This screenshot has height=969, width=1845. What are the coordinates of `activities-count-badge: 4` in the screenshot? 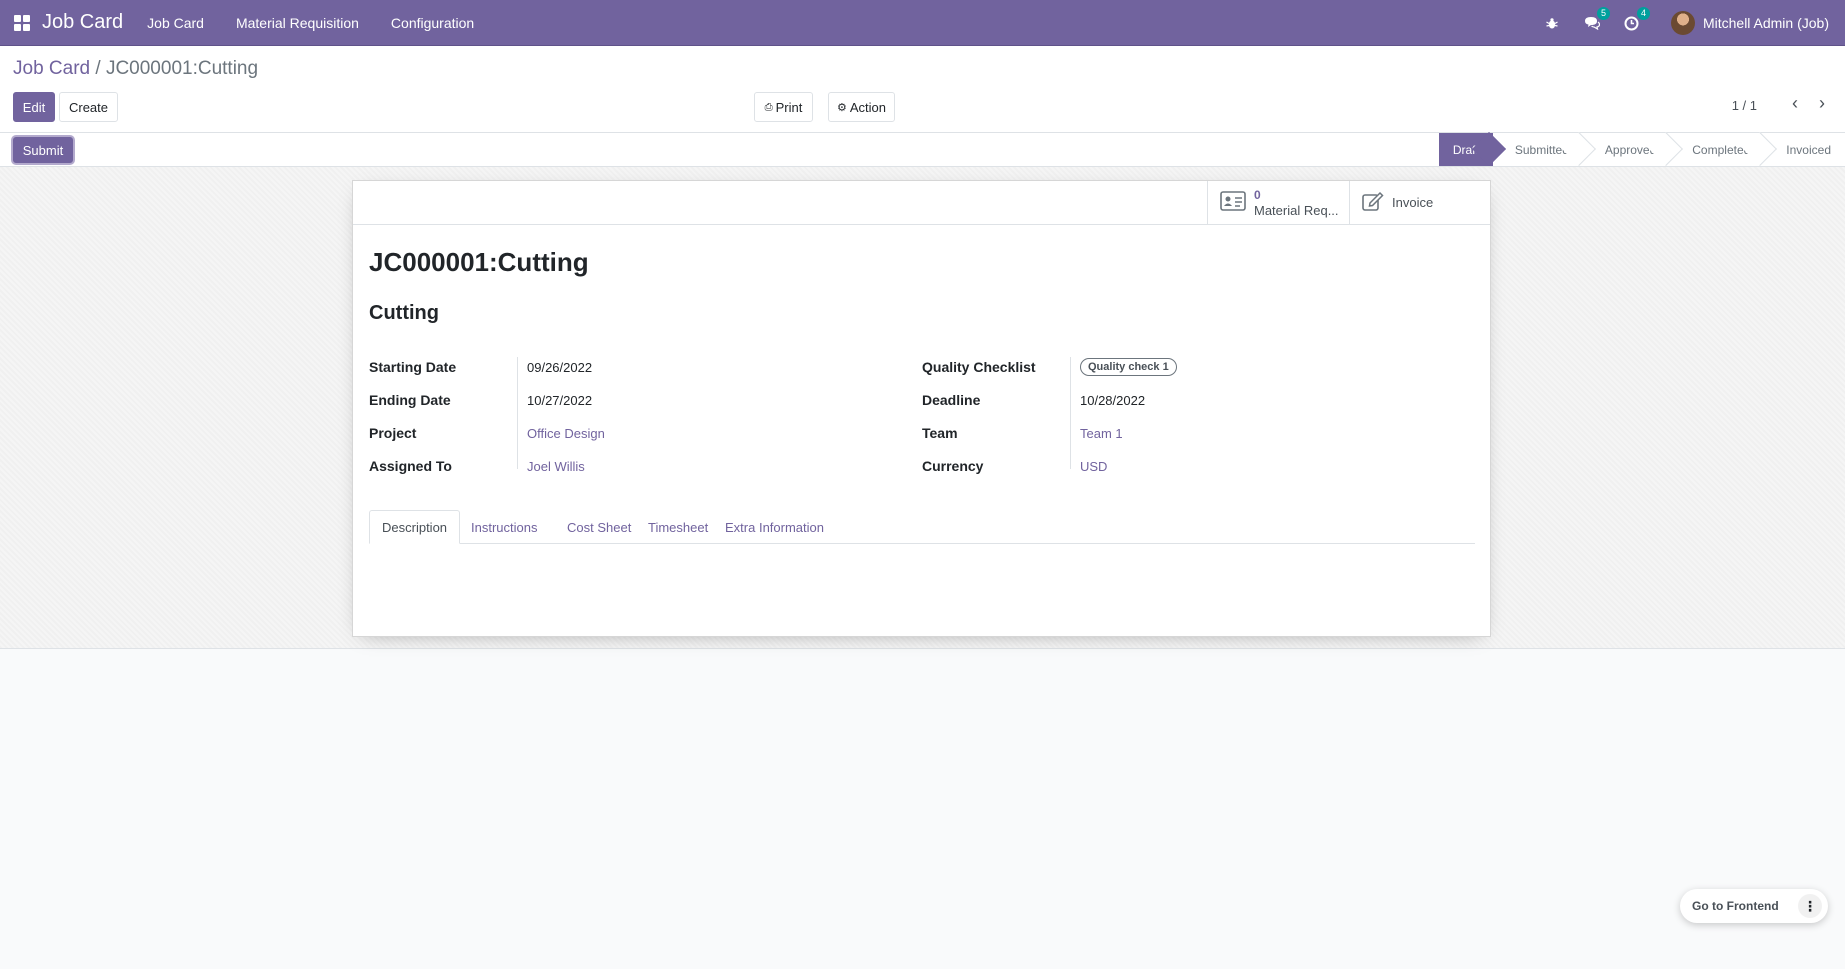 It's located at (1643, 13).